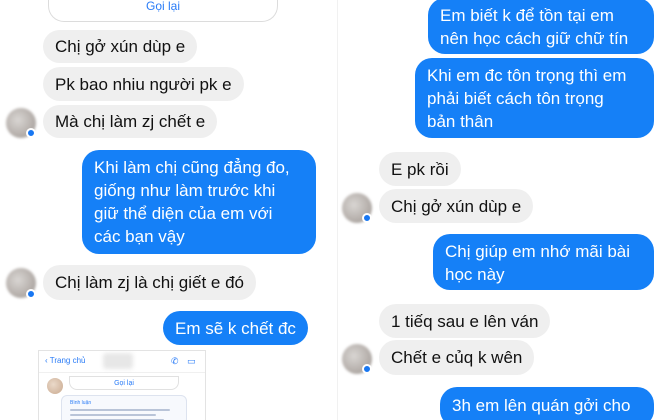 The height and width of the screenshot is (420, 670). What do you see at coordinates (185, 190) in the screenshot?
I see `message-line: giống như làm trước khi` at bounding box center [185, 190].